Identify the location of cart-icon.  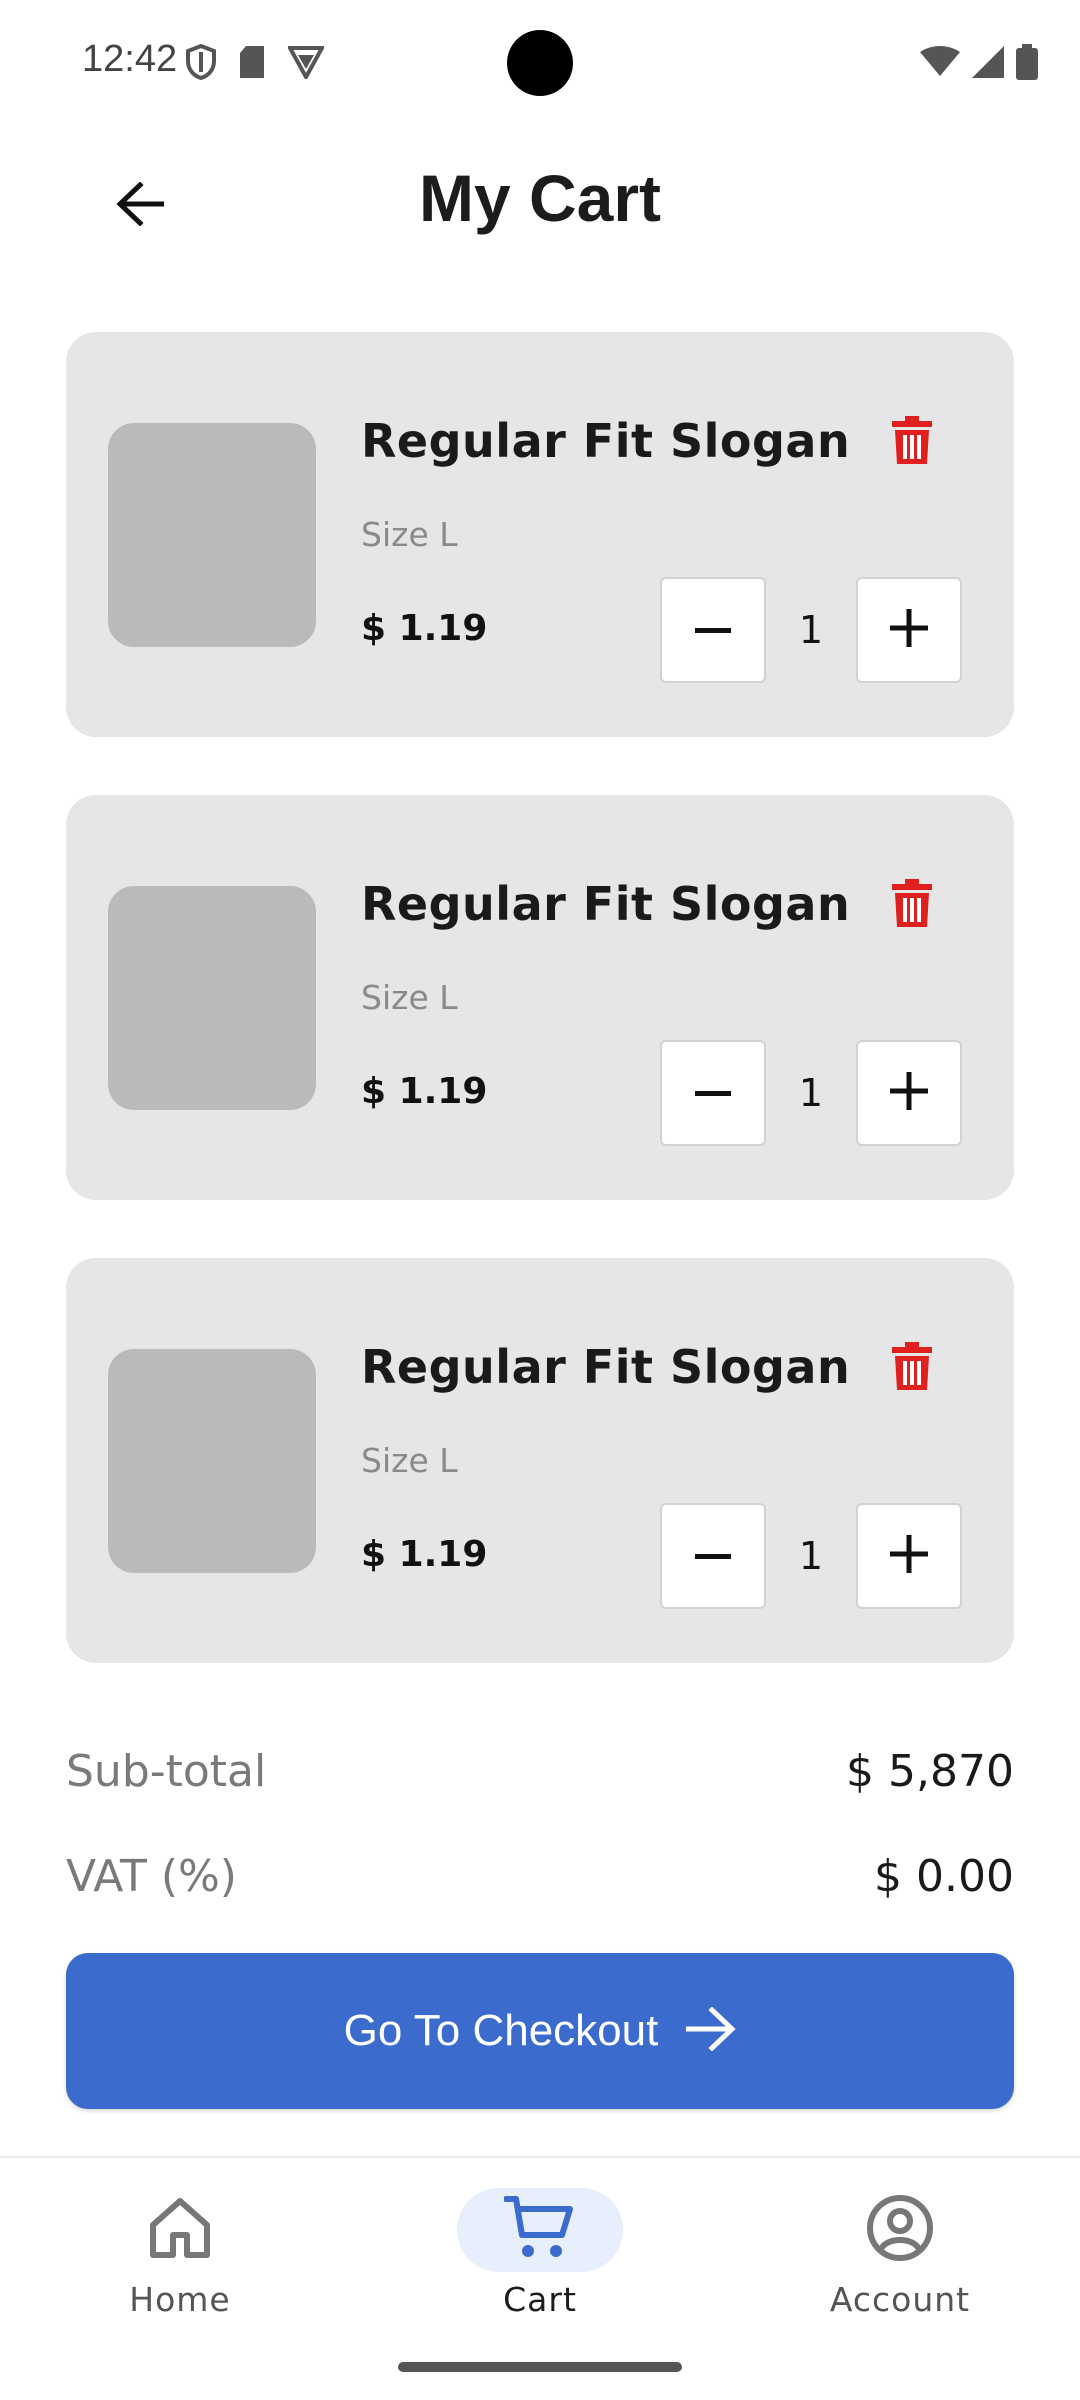
(539, 2230).